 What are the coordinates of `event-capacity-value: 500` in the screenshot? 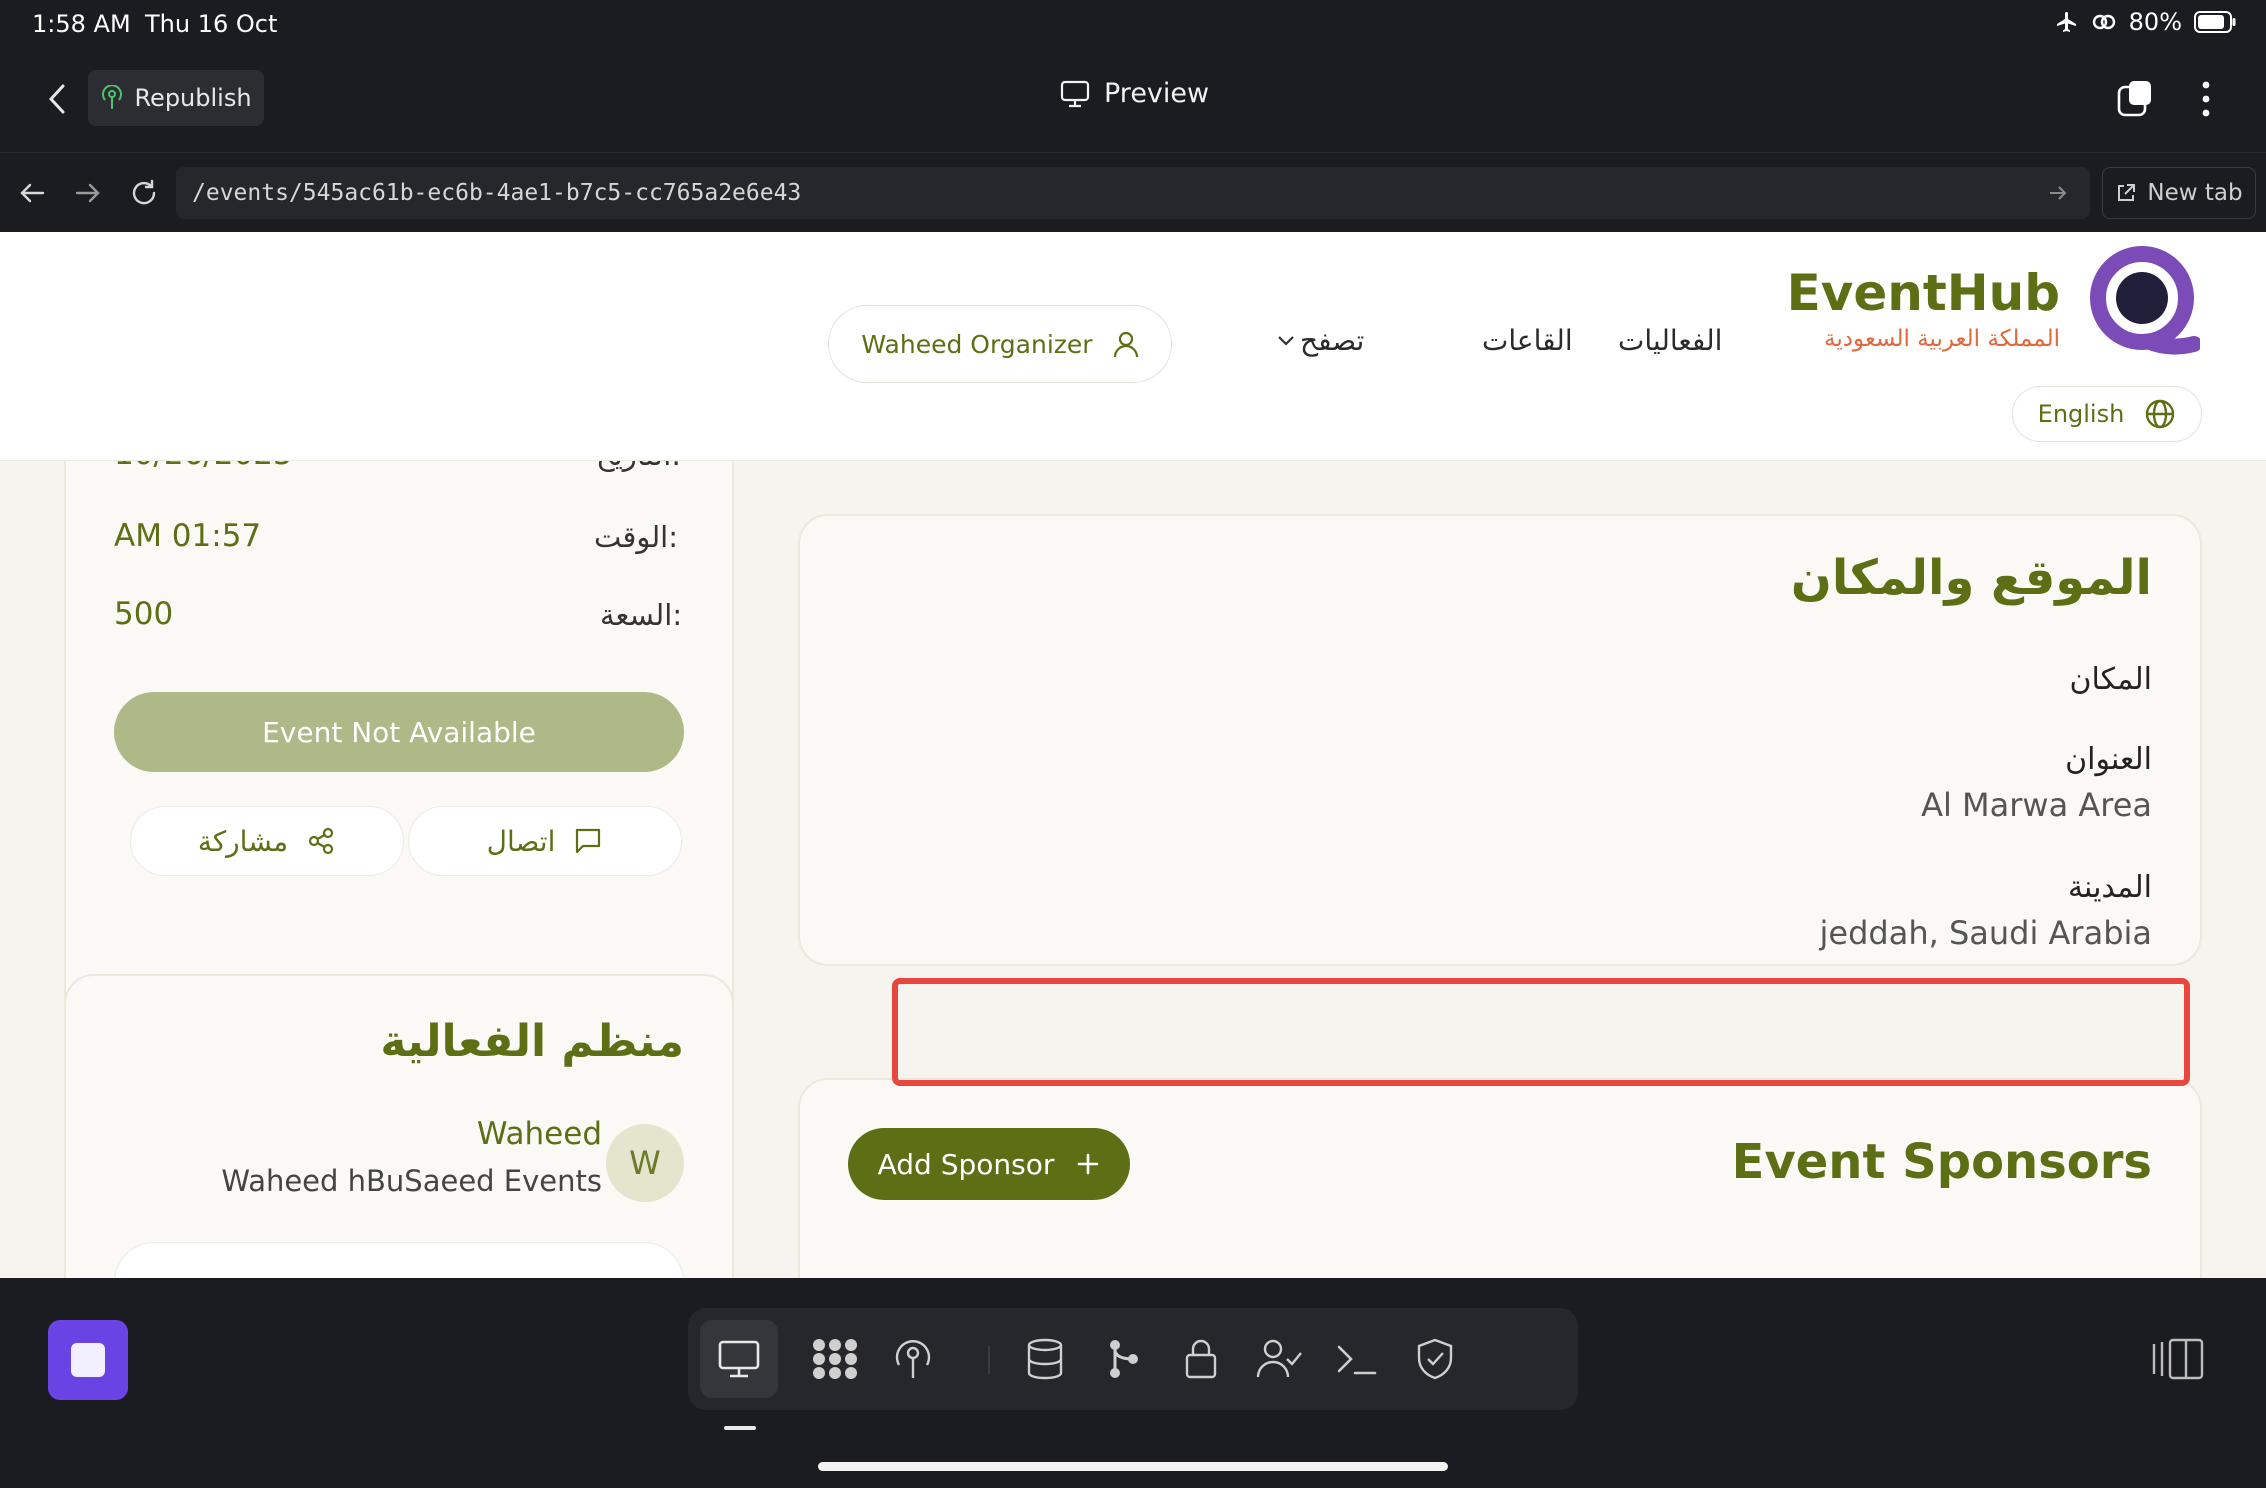 It's located at (144, 614).